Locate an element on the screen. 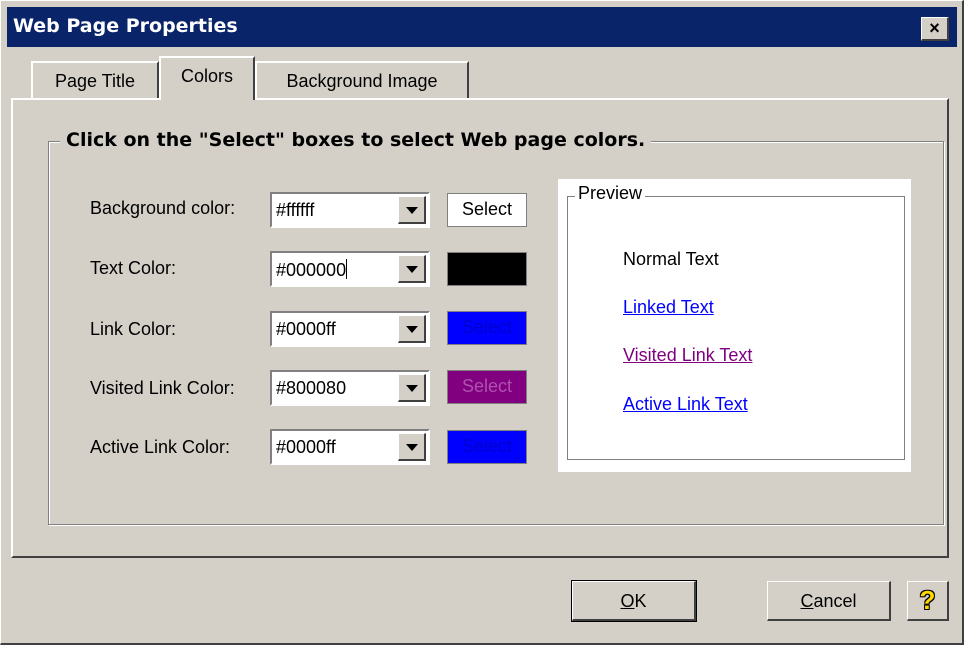 This screenshot has height=649, width=967. close-button: × is located at coordinates (935, 29).